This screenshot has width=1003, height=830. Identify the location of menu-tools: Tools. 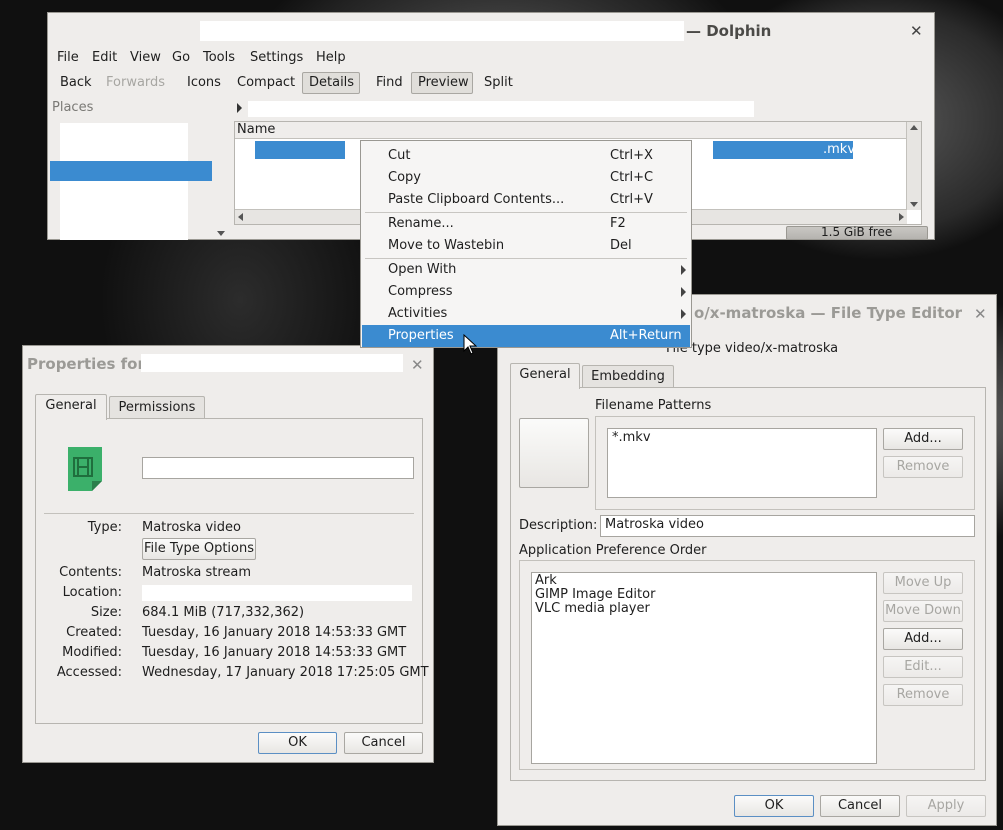
(219, 57).